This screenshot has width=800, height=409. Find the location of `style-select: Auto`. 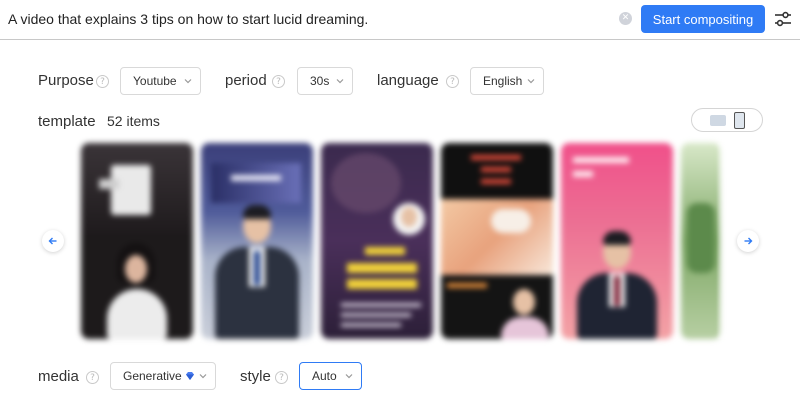

style-select: Auto is located at coordinates (330, 376).